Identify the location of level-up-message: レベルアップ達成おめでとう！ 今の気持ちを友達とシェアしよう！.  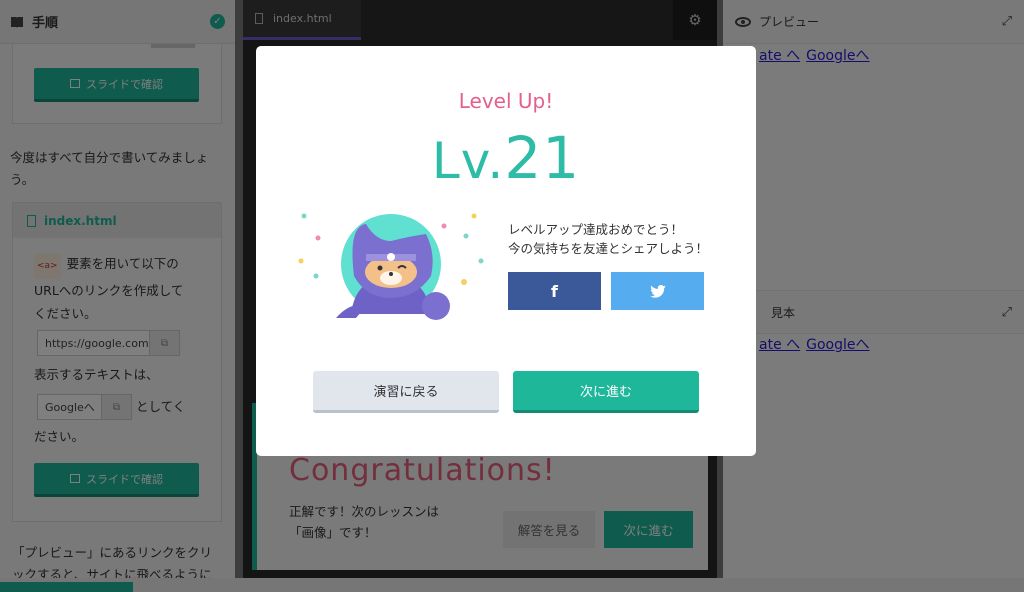
(608, 239).